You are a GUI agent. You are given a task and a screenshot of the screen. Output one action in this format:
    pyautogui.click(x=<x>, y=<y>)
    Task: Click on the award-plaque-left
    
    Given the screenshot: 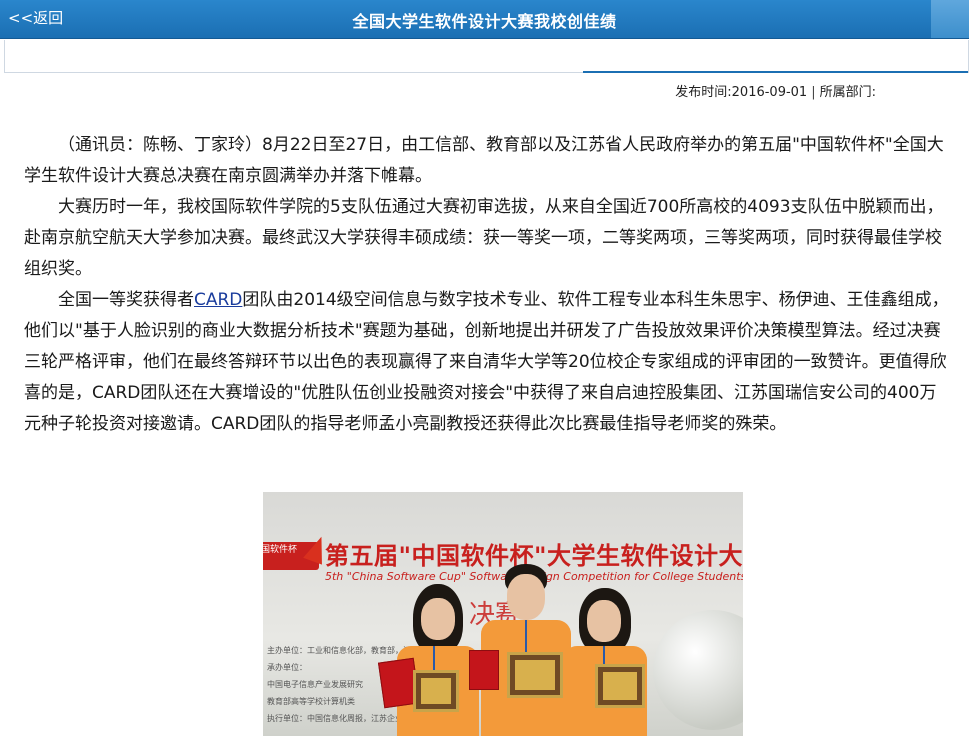 What is the action you would take?
    pyautogui.click(x=436, y=691)
    